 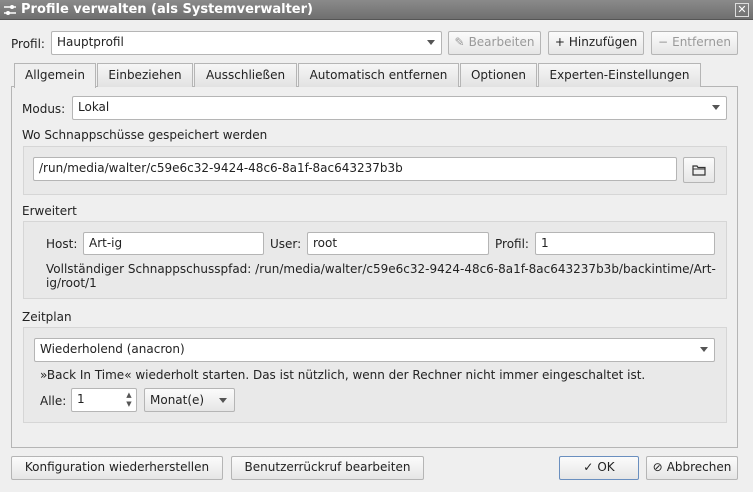 I want to click on every-label: Alle:, so click(x=53, y=401).